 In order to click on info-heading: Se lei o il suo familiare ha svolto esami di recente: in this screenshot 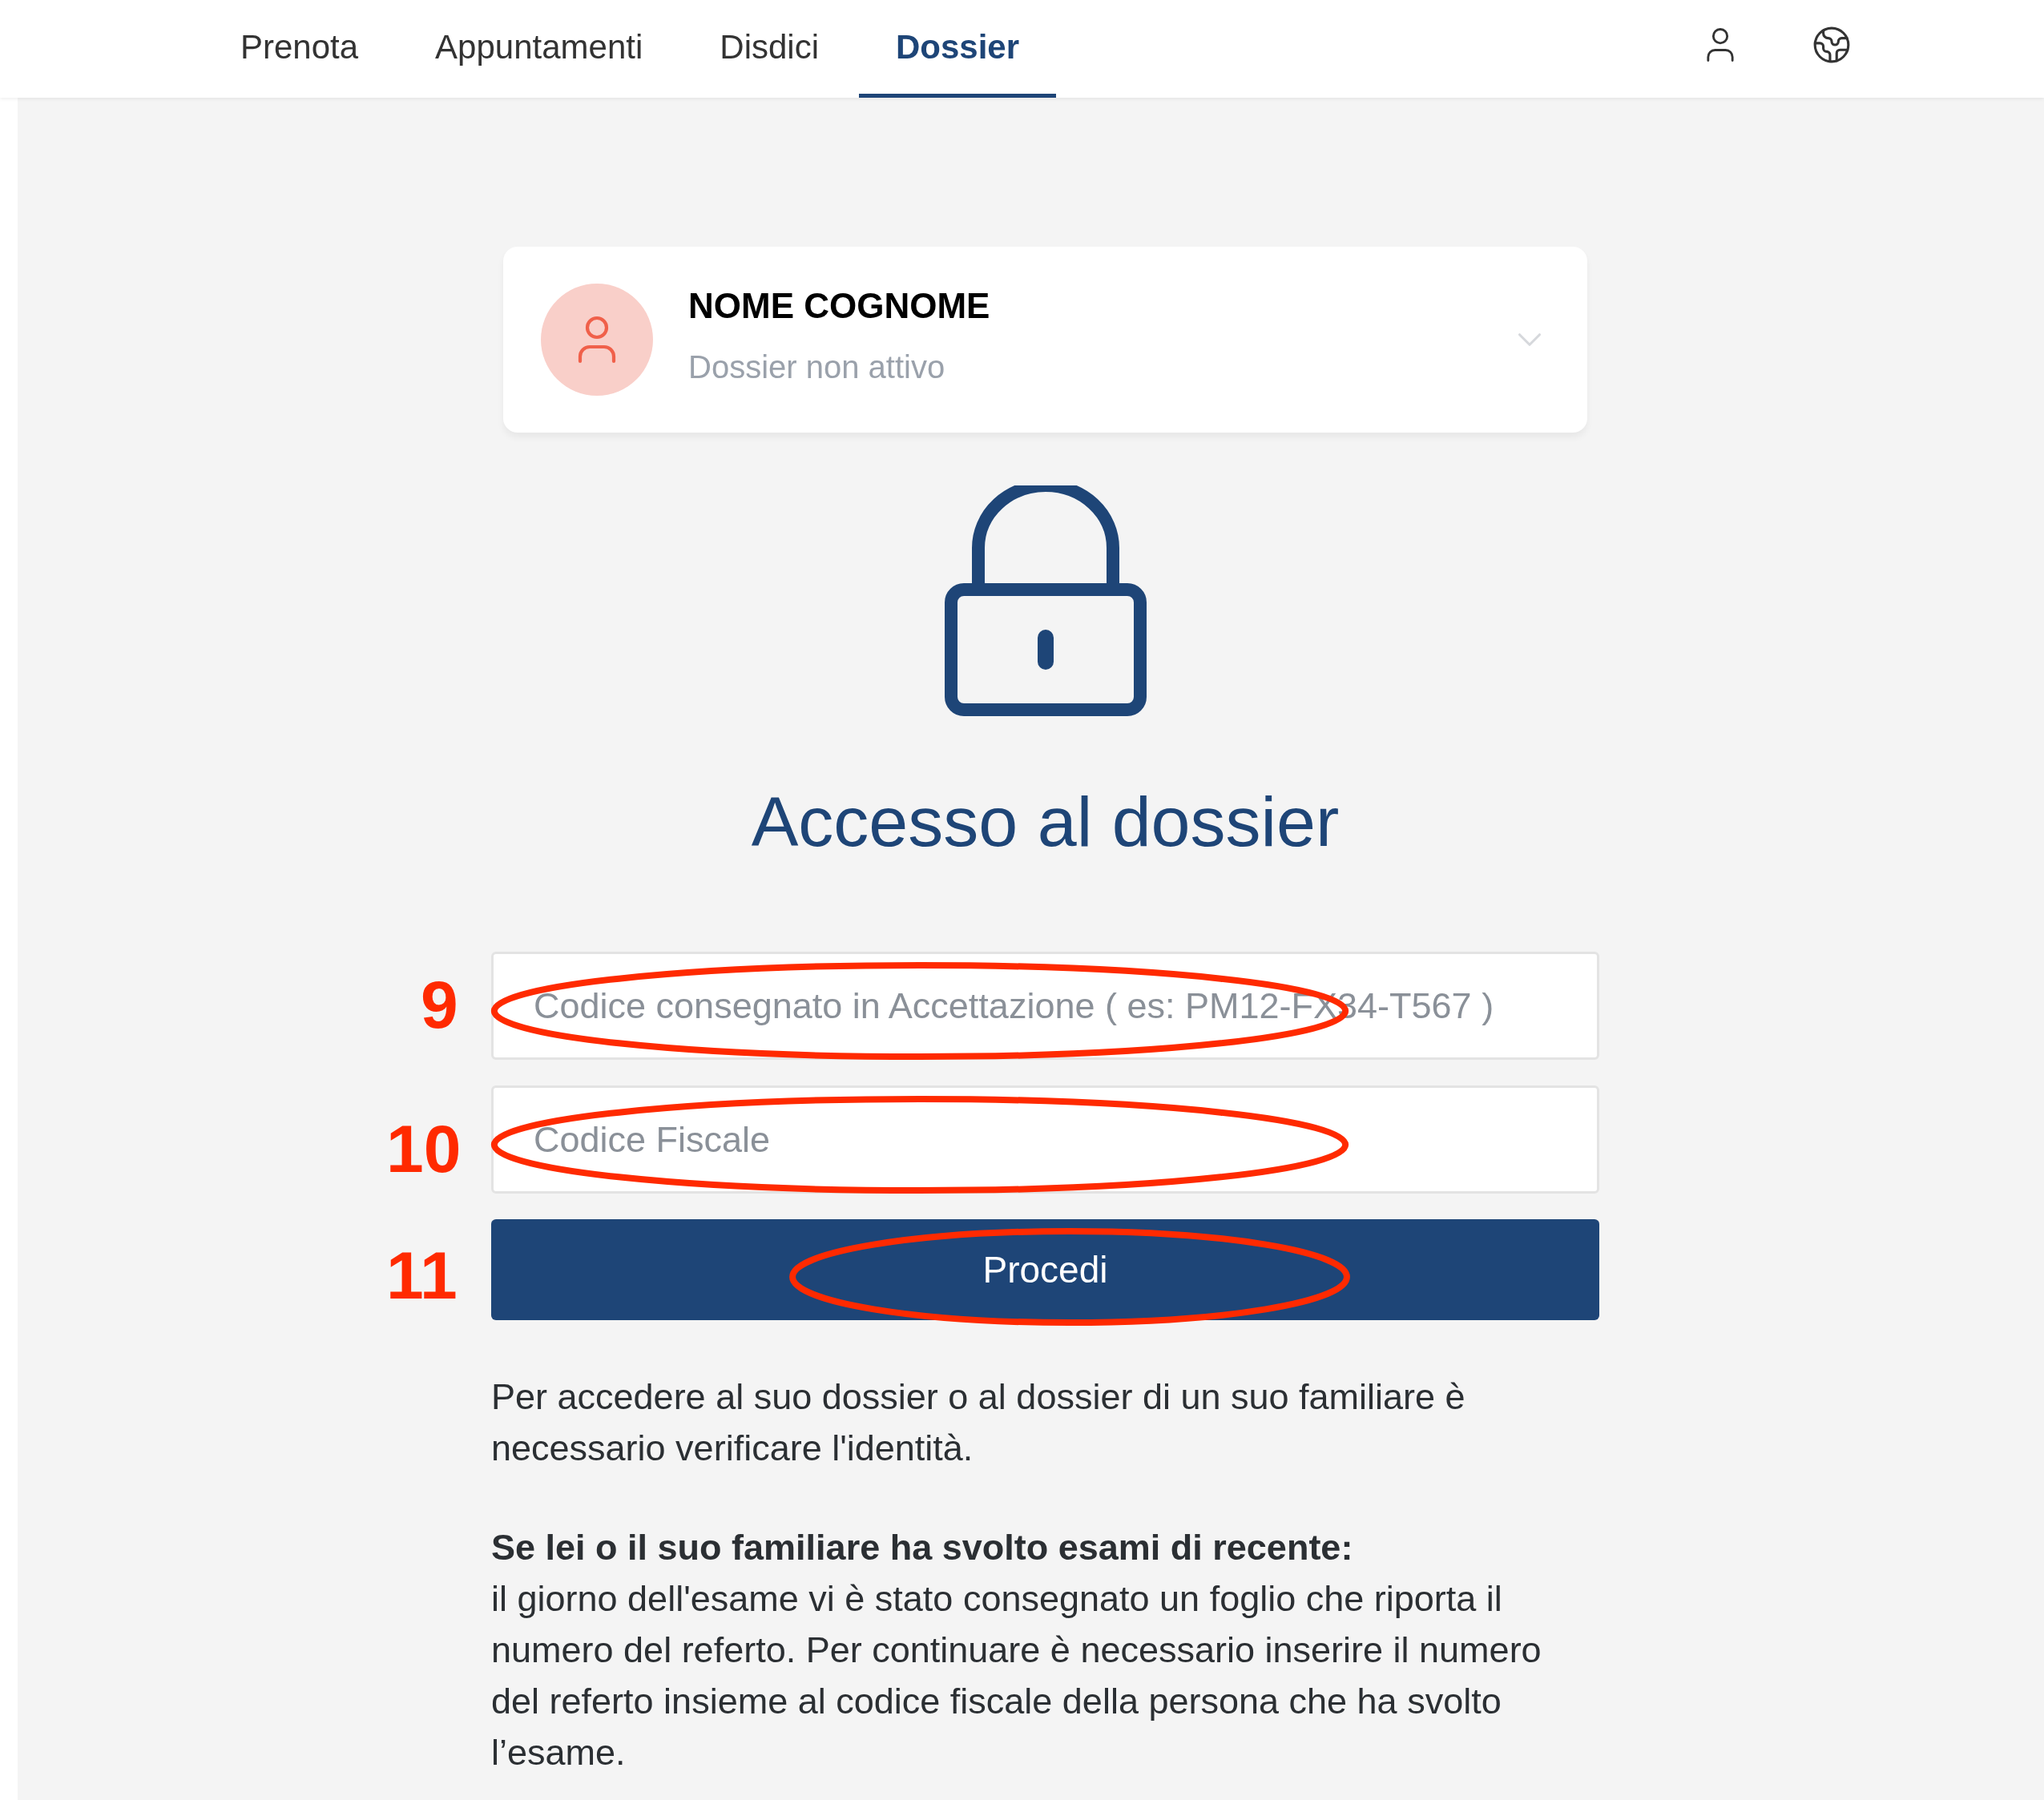, I will do `click(923, 1547)`.